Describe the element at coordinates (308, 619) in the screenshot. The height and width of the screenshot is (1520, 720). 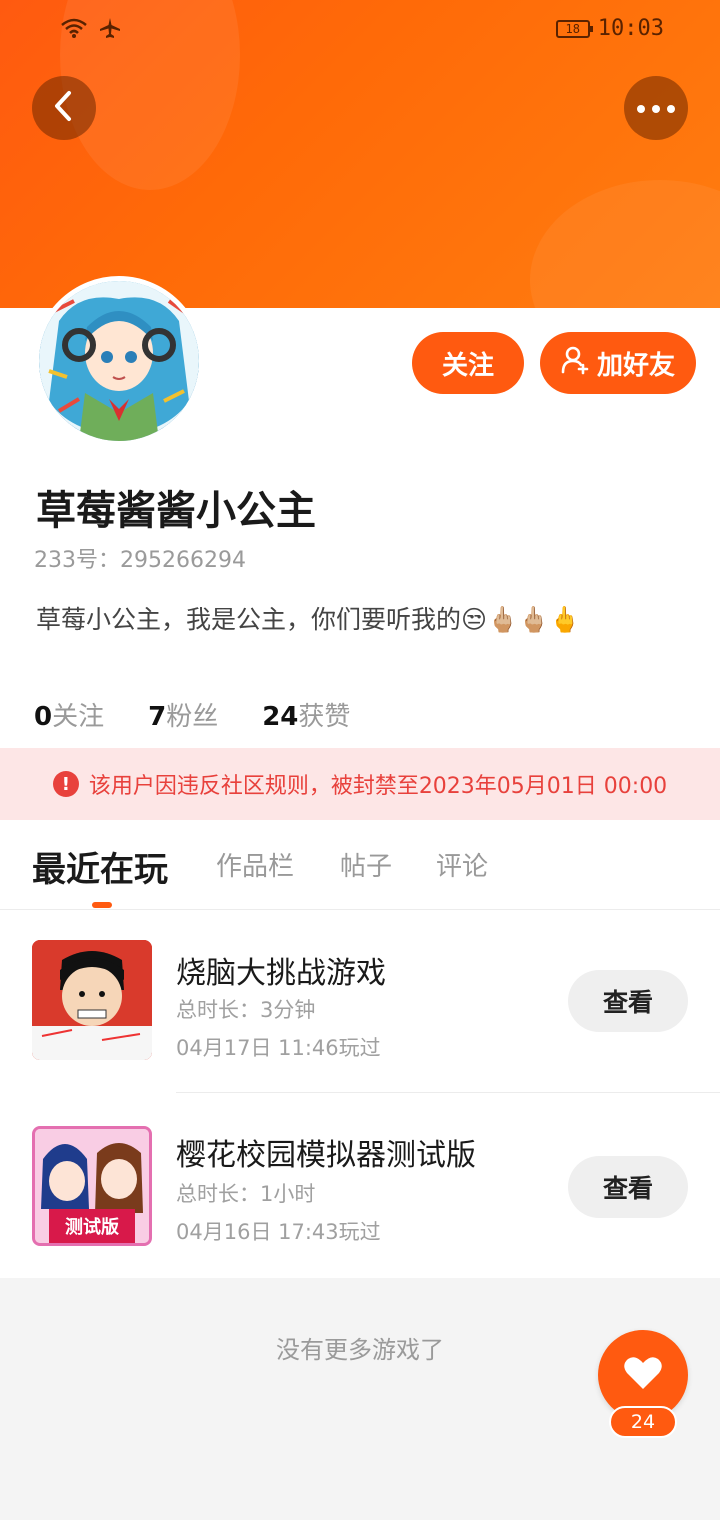
I see `user-bio: 草莓小公主，我是公主，你们要听我的😒🖕🏼🖕🏼🖕` at that location.